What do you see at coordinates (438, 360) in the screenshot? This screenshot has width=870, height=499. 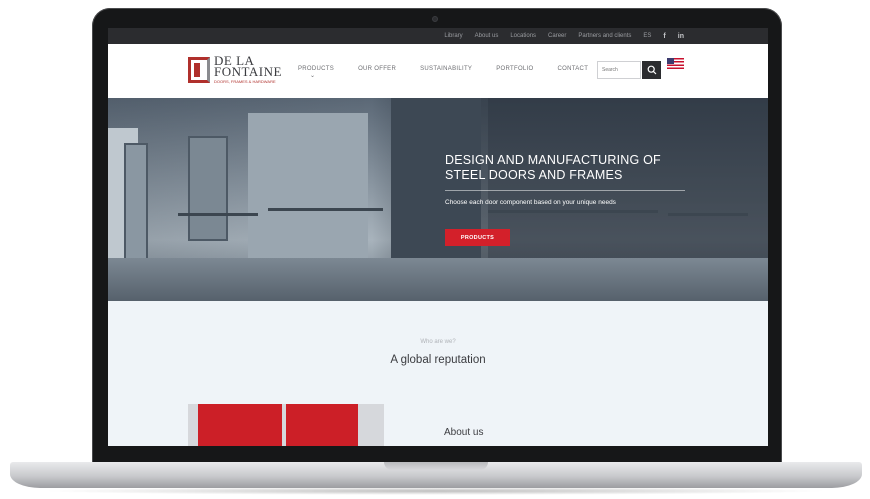 I see `section-heading: A global reputation` at bounding box center [438, 360].